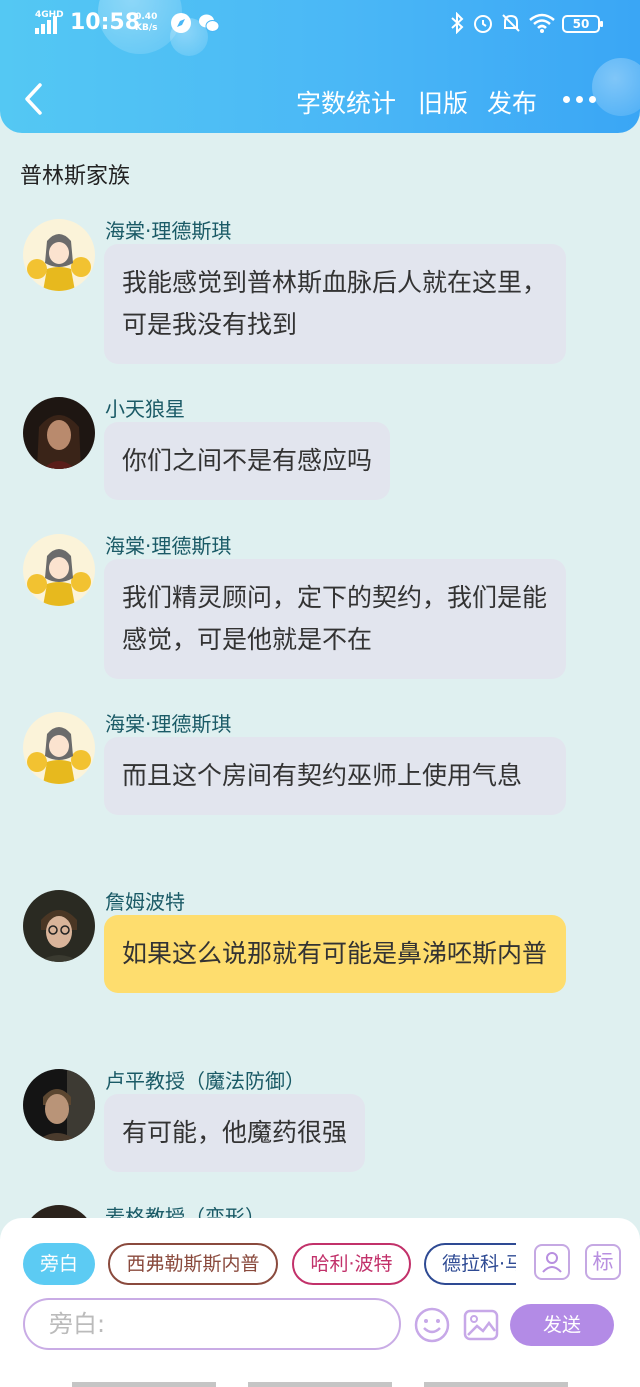 The image size is (640, 1387). Describe the element at coordinates (335, 776) in the screenshot. I see `message-bubble: 而且这个房间有契约巫师上使用气息` at that location.